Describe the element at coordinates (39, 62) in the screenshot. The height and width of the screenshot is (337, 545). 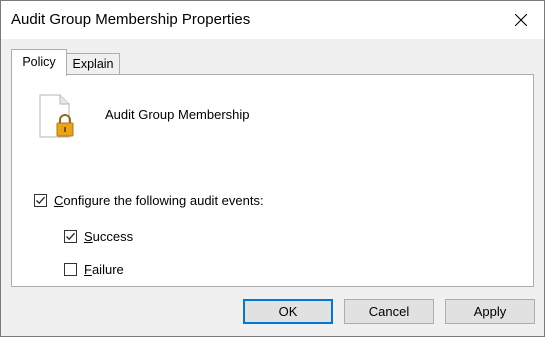
I see `tab-policy: Policy` at that location.